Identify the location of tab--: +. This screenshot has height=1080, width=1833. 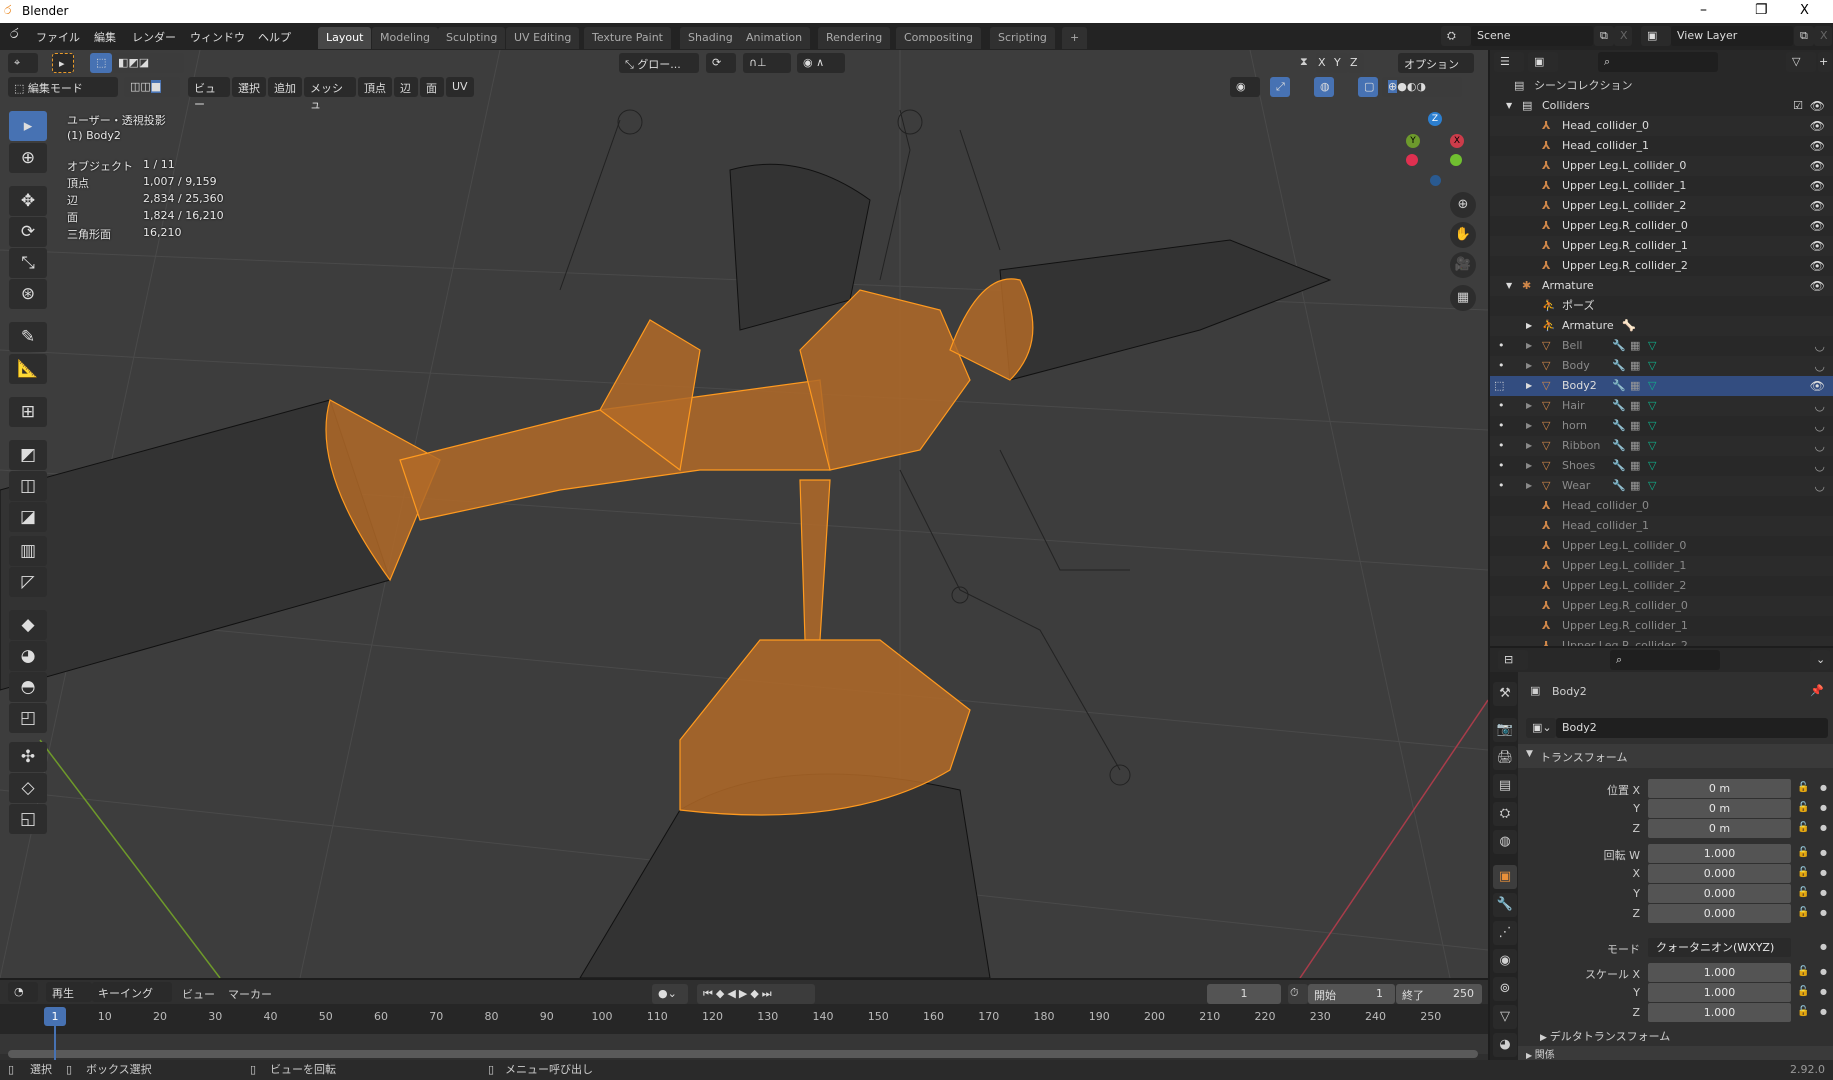
(1075, 38).